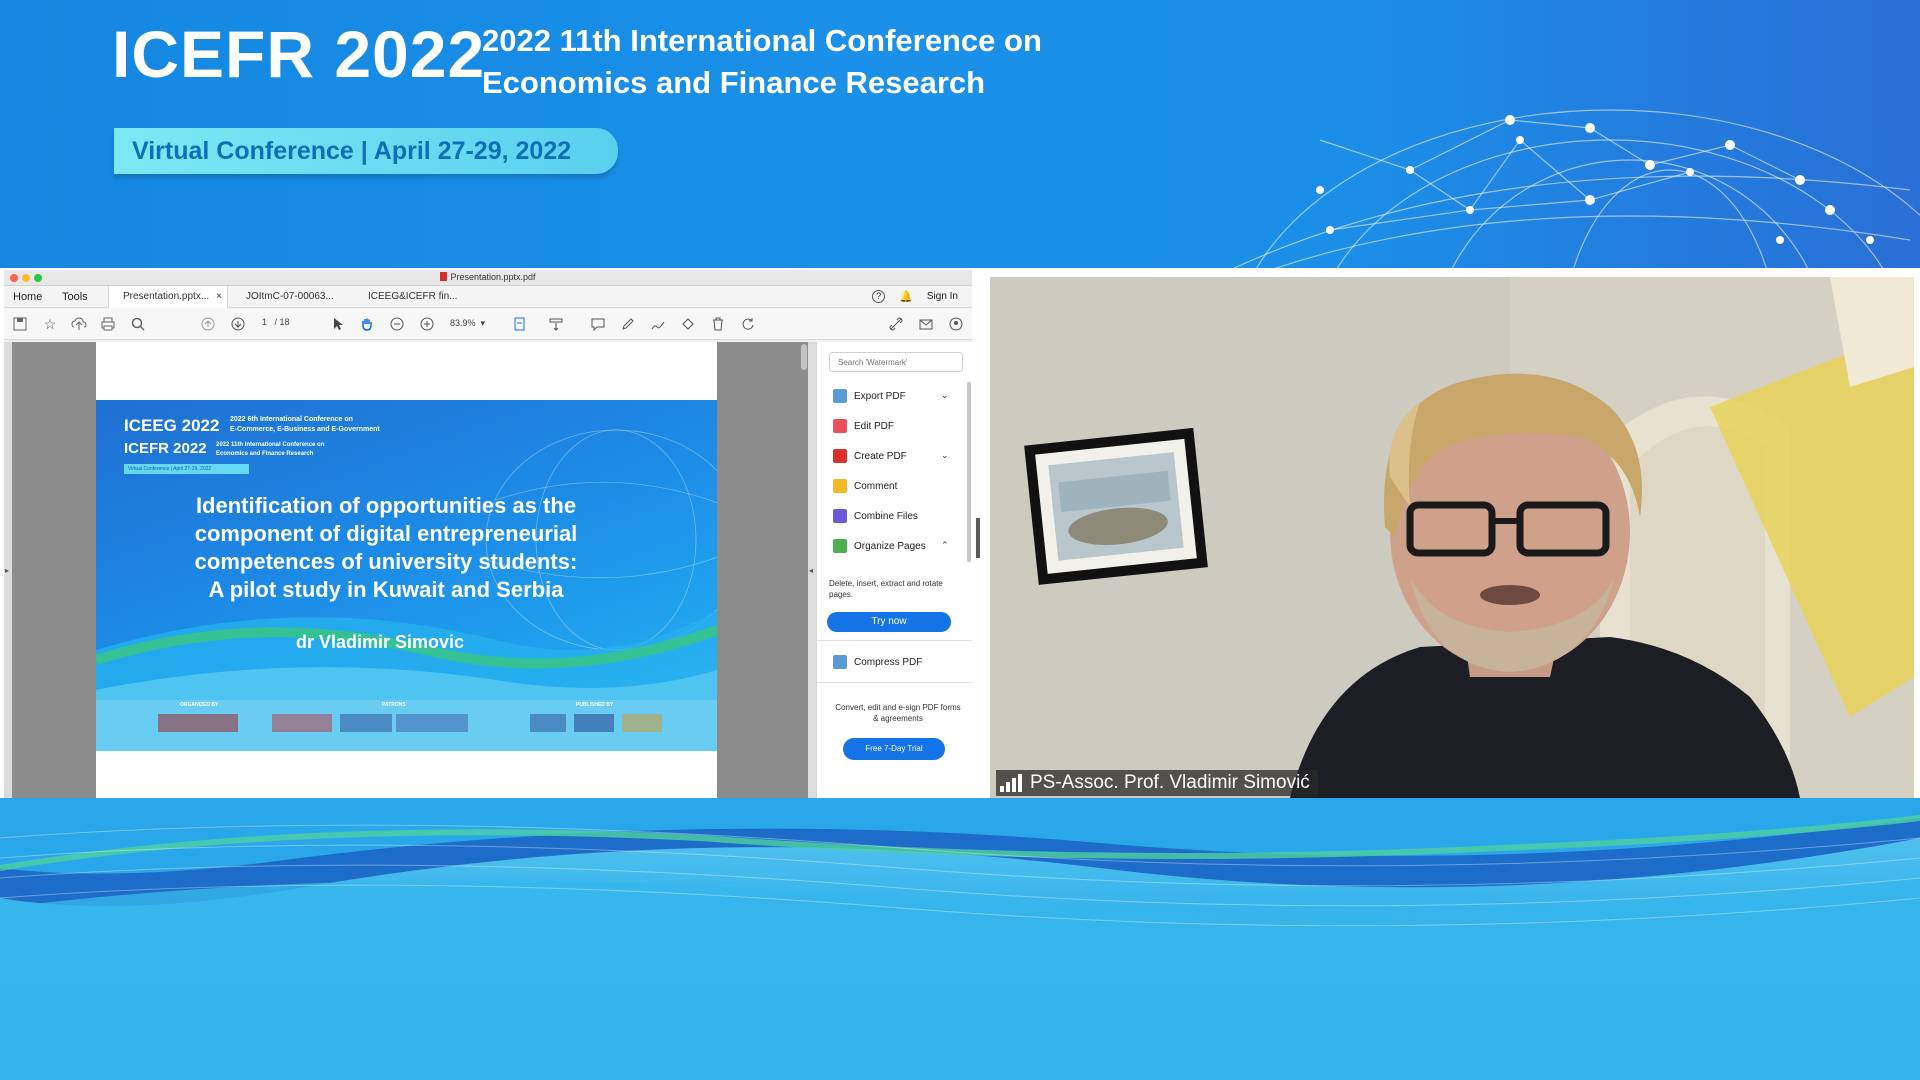 Image resolution: width=1920 pixels, height=1080 pixels. I want to click on gallery-splitter-handle, so click(978, 538).